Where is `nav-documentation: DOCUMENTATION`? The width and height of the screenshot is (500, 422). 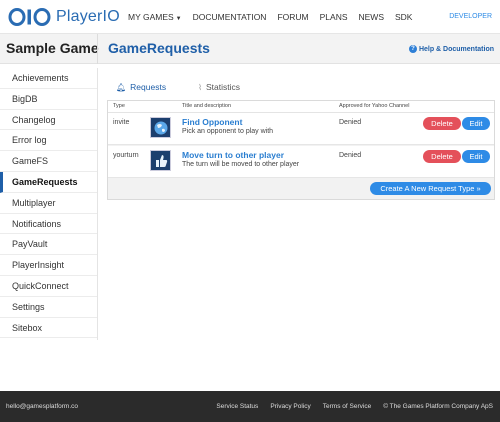 nav-documentation: DOCUMENTATION is located at coordinates (230, 17).